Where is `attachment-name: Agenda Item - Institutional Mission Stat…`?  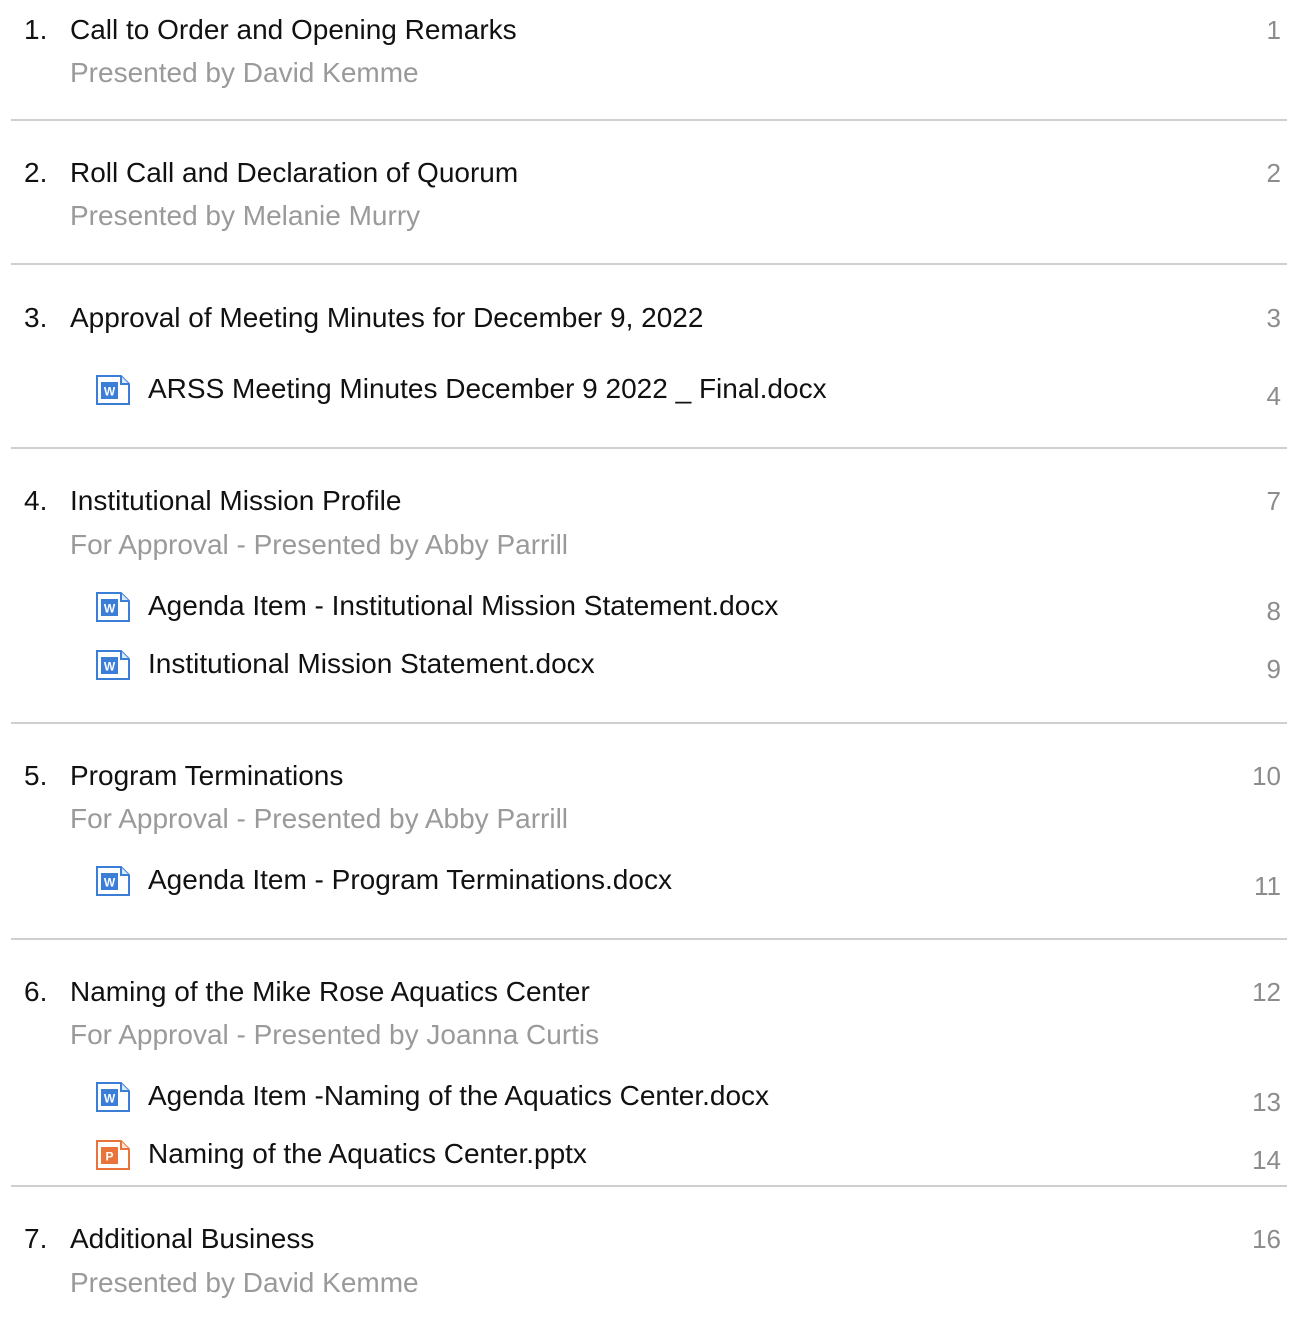 attachment-name: Agenda Item - Institutional Mission Stat… is located at coordinates (463, 606).